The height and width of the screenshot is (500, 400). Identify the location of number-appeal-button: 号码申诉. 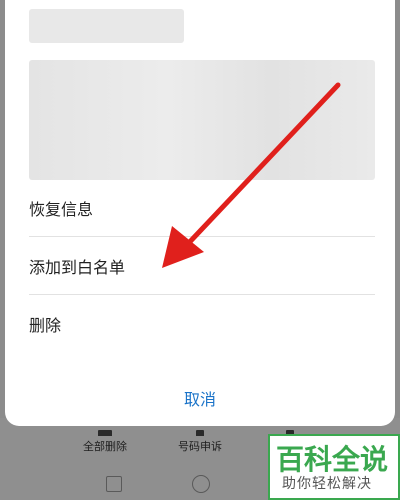
(200, 442).